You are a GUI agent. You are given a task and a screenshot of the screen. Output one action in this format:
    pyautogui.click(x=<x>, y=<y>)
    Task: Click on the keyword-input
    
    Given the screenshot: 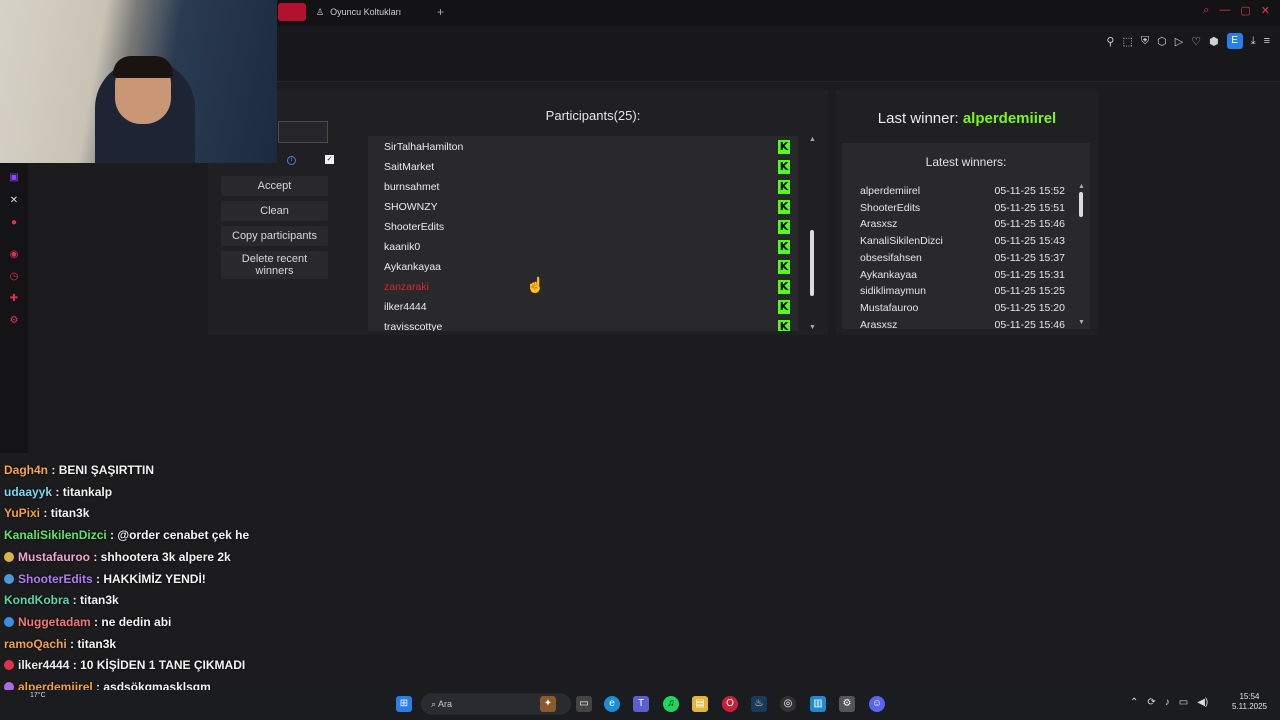 What is the action you would take?
    pyautogui.click(x=303, y=132)
    